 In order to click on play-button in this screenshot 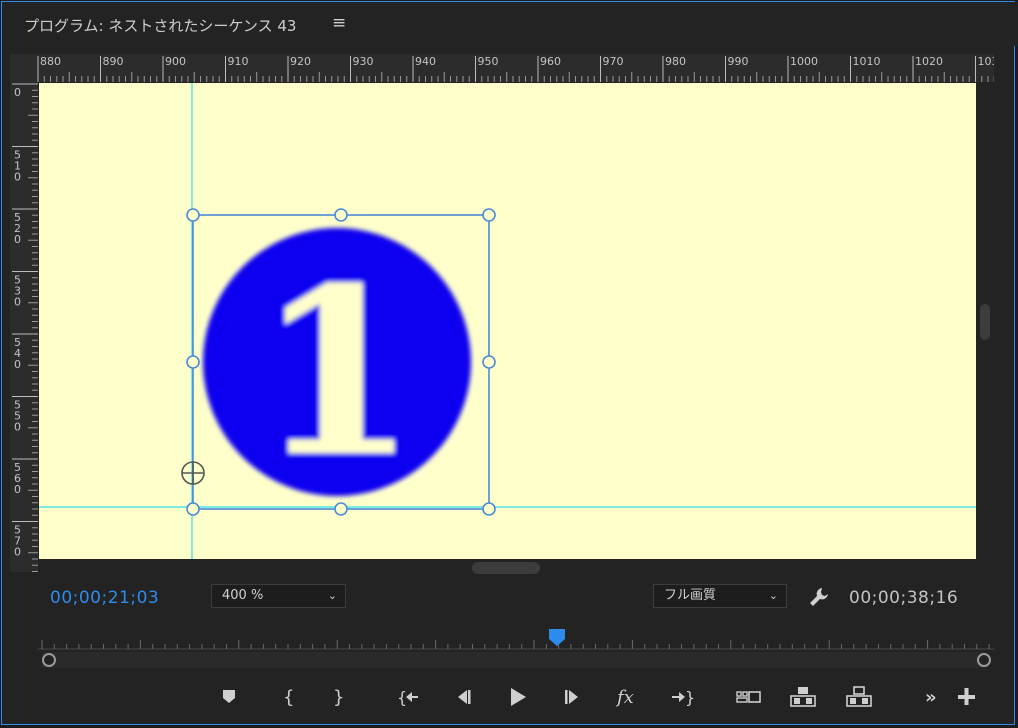, I will do `click(518, 697)`.